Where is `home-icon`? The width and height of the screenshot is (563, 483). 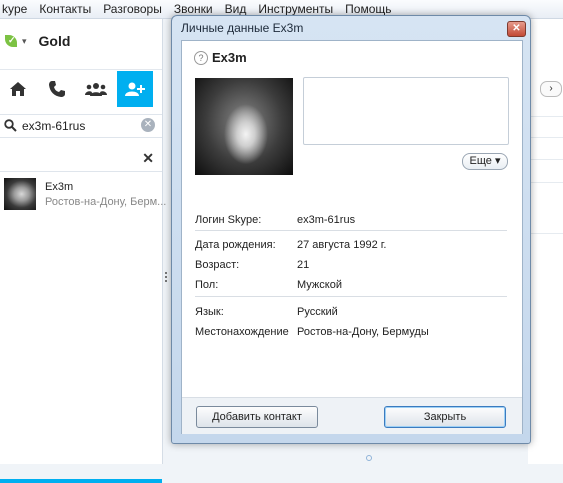 home-icon is located at coordinates (18, 89).